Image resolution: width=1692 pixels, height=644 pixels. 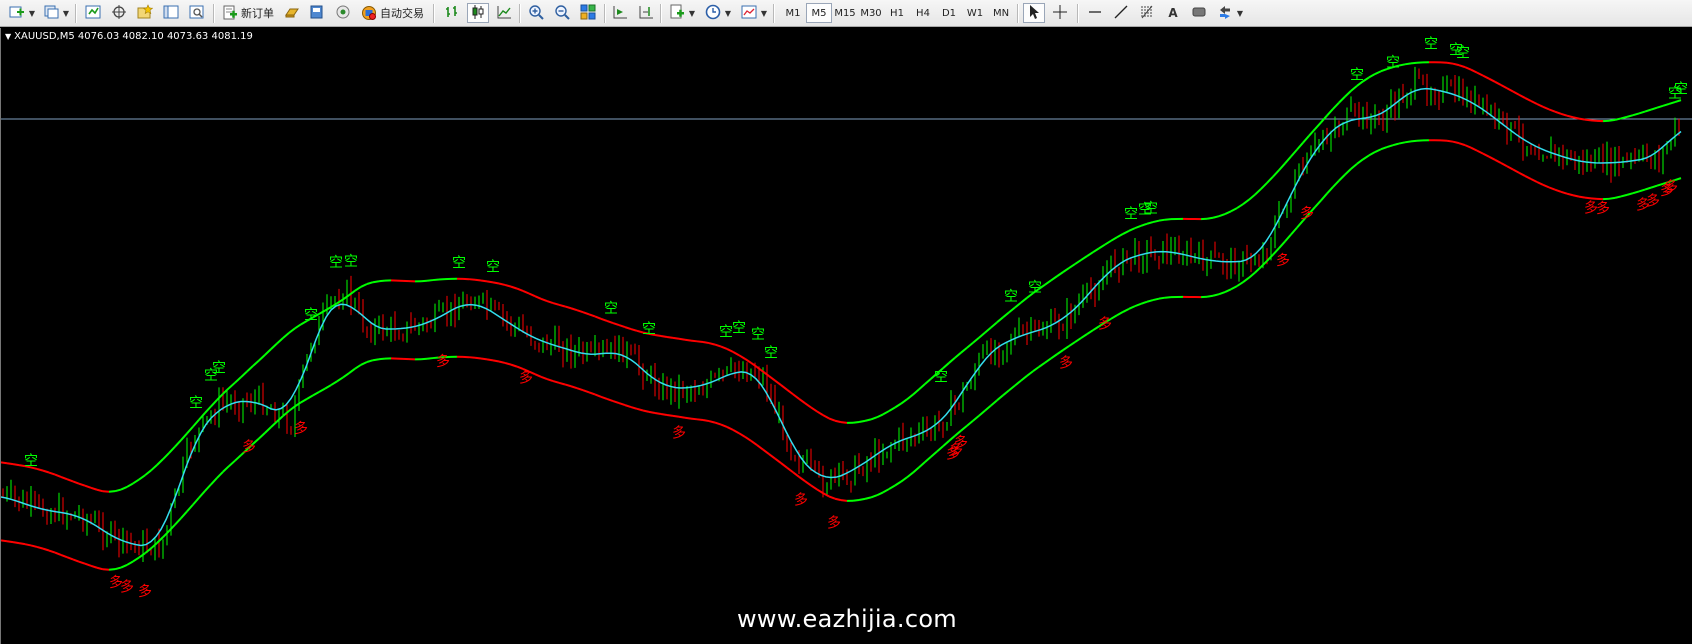 I want to click on signals-button, so click(x=343, y=13).